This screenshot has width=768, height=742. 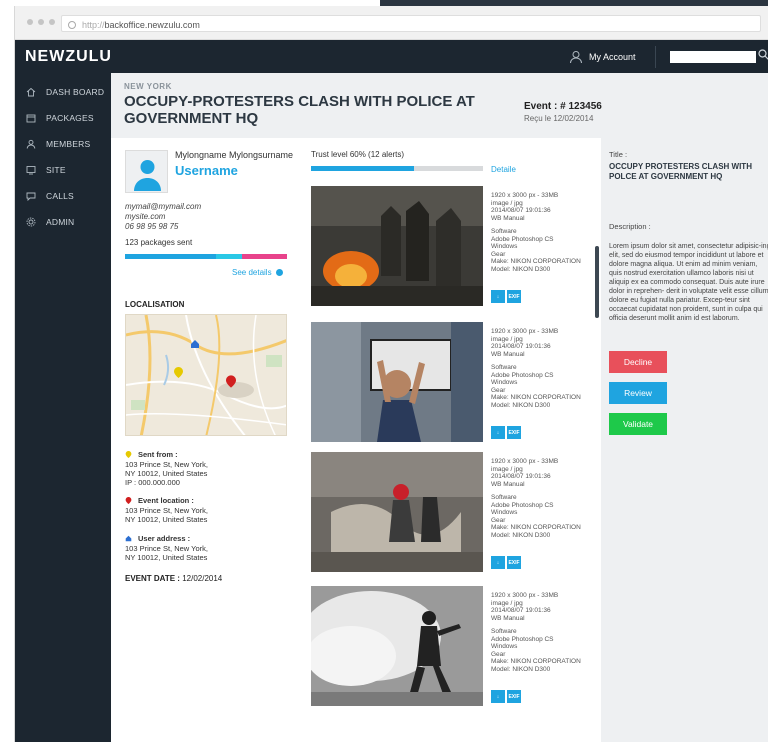 What do you see at coordinates (128, 538) in the screenshot?
I see `home-pin-icon` at bounding box center [128, 538].